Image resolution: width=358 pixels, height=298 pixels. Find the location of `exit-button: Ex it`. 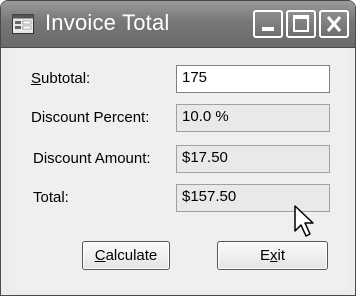

exit-button: Ex it is located at coordinates (272, 255).